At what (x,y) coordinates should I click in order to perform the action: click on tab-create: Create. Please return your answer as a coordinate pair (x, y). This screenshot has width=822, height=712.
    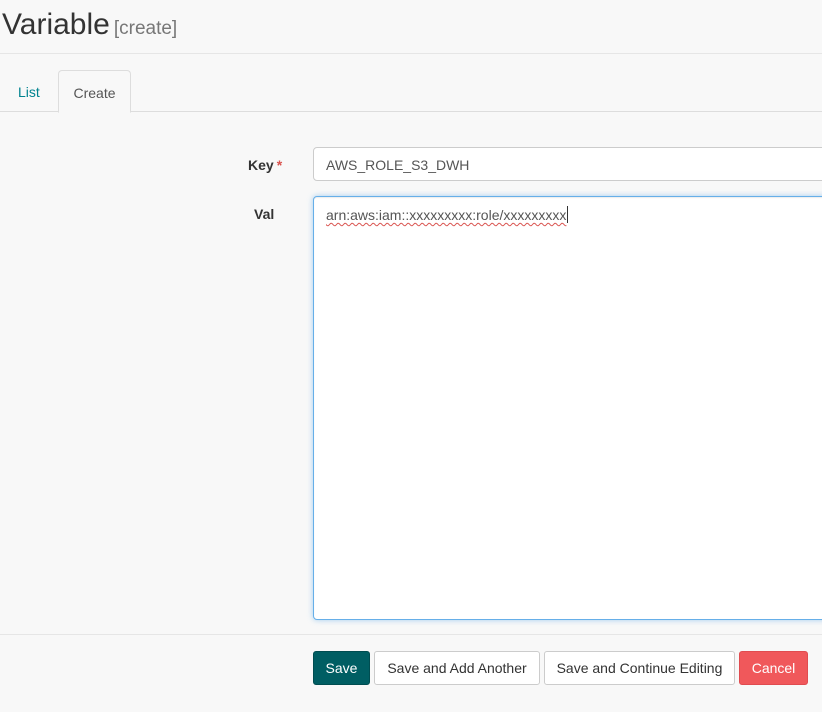
    Looking at the image, I should click on (94, 91).